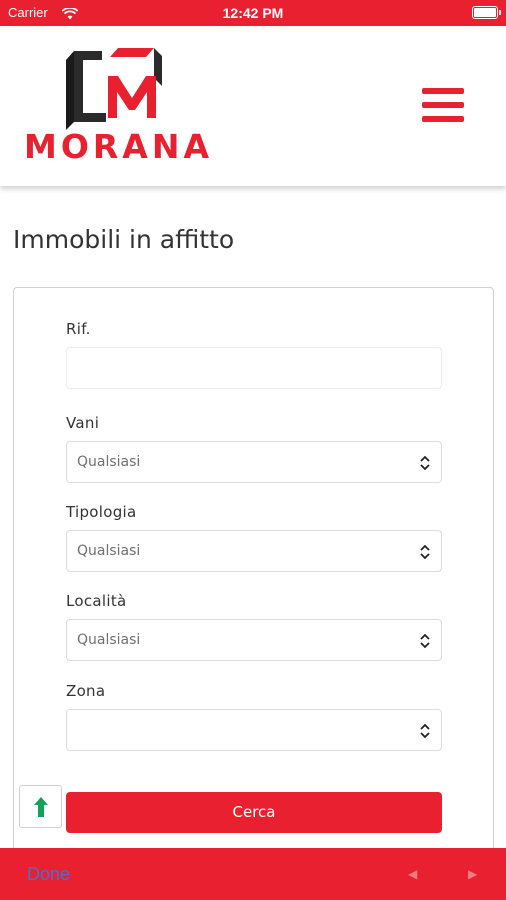 This screenshot has height=900, width=506. I want to click on zona-label: Zona, so click(86, 691).